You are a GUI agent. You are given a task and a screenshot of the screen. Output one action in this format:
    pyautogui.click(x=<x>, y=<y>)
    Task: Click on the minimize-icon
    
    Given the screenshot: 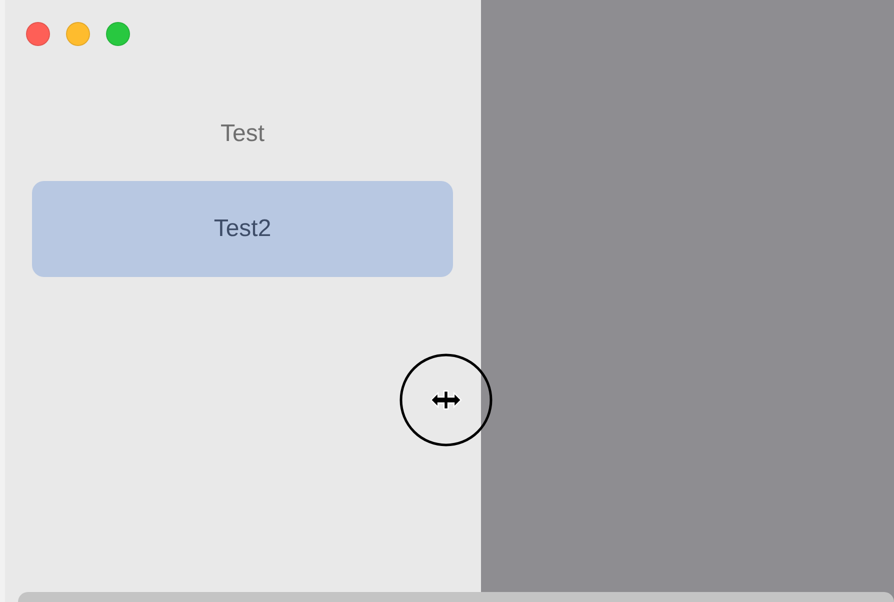 What is the action you would take?
    pyautogui.click(x=78, y=34)
    